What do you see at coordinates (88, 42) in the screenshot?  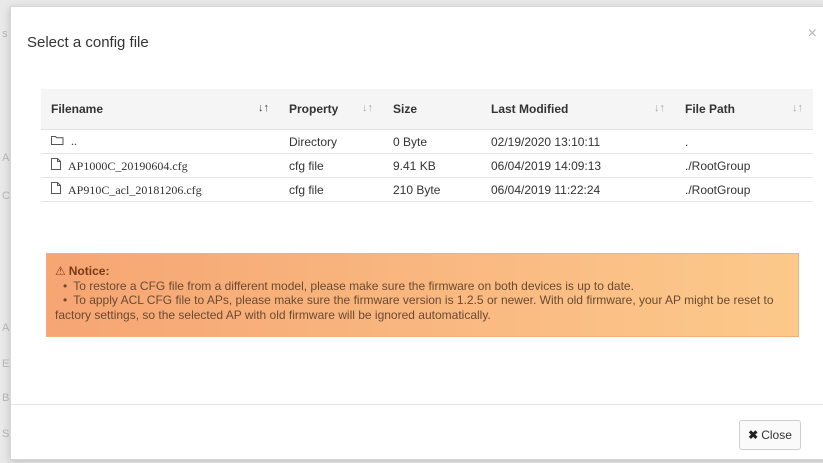 I see `modal-title: Select a config file` at bounding box center [88, 42].